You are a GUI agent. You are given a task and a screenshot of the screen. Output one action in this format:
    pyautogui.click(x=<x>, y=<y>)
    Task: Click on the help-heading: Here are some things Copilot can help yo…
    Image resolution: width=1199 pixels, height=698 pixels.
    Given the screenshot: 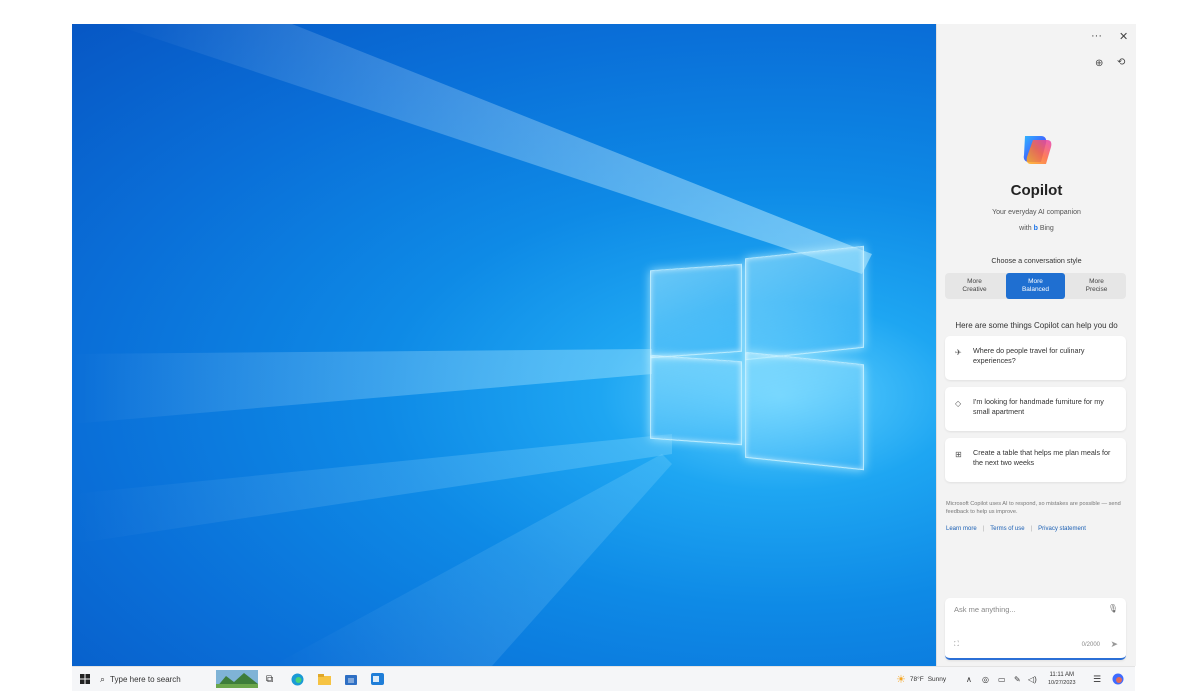 What is the action you would take?
    pyautogui.click(x=1036, y=325)
    